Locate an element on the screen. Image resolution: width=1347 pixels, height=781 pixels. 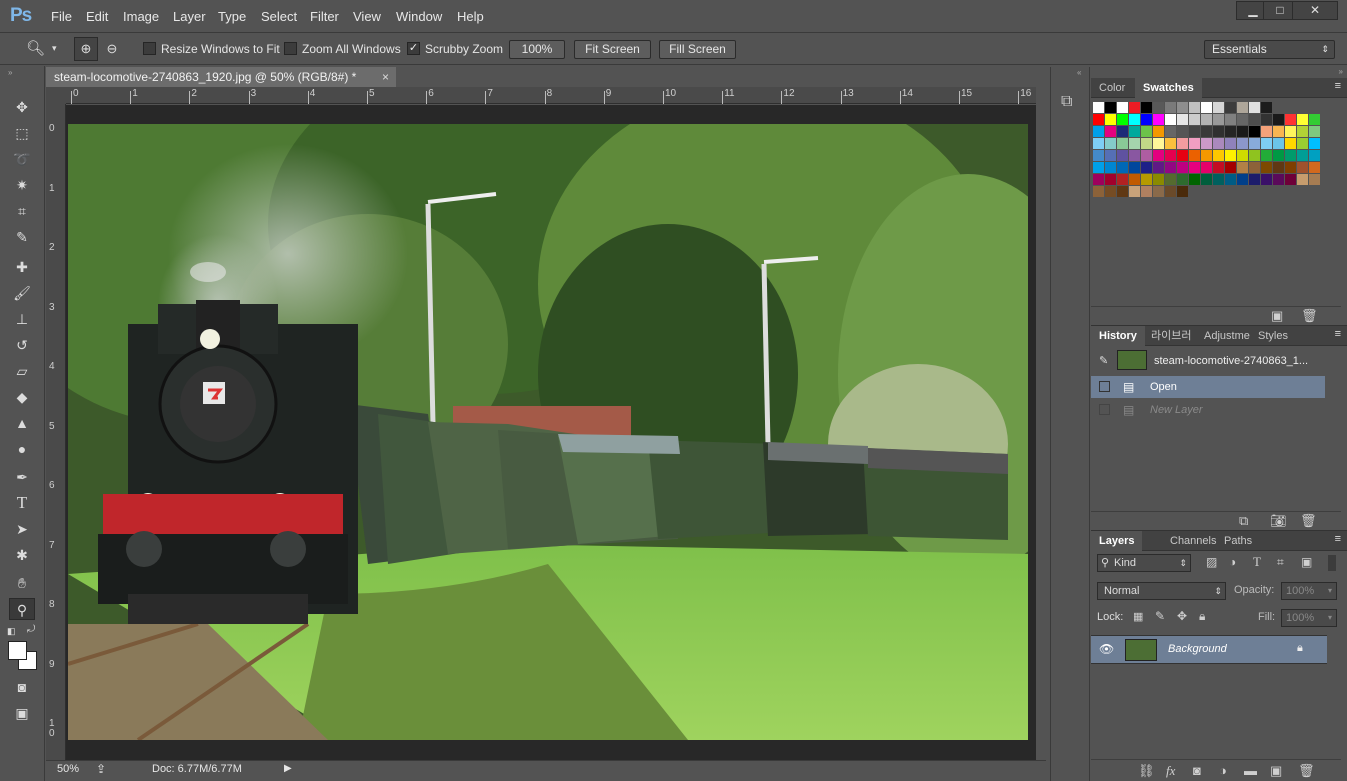
resize-windows-checkbox is located at coordinates (149, 48).